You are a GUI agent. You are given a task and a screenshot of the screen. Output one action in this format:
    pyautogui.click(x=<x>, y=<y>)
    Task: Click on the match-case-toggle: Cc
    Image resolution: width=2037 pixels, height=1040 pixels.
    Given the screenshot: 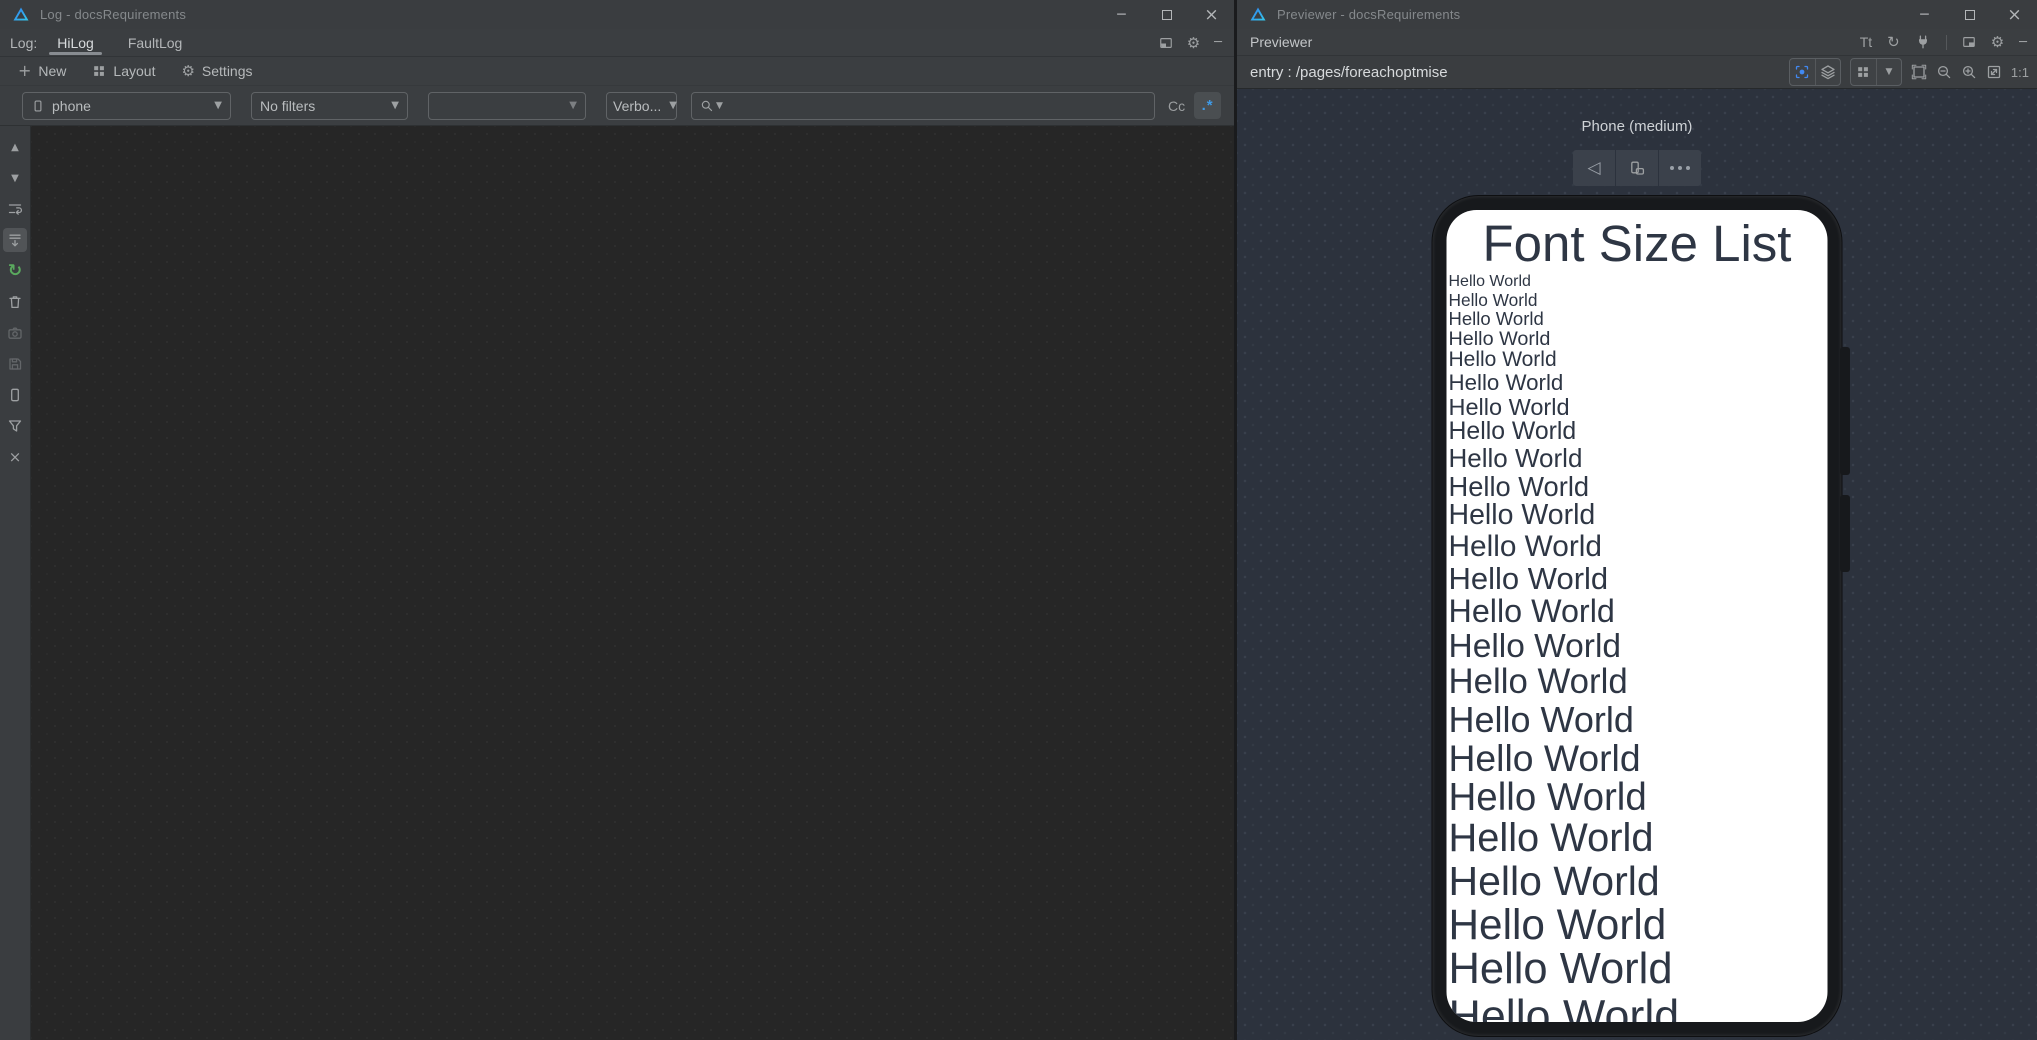 What is the action you would take?
    pyautogui.click(x=1176, y=106)
    